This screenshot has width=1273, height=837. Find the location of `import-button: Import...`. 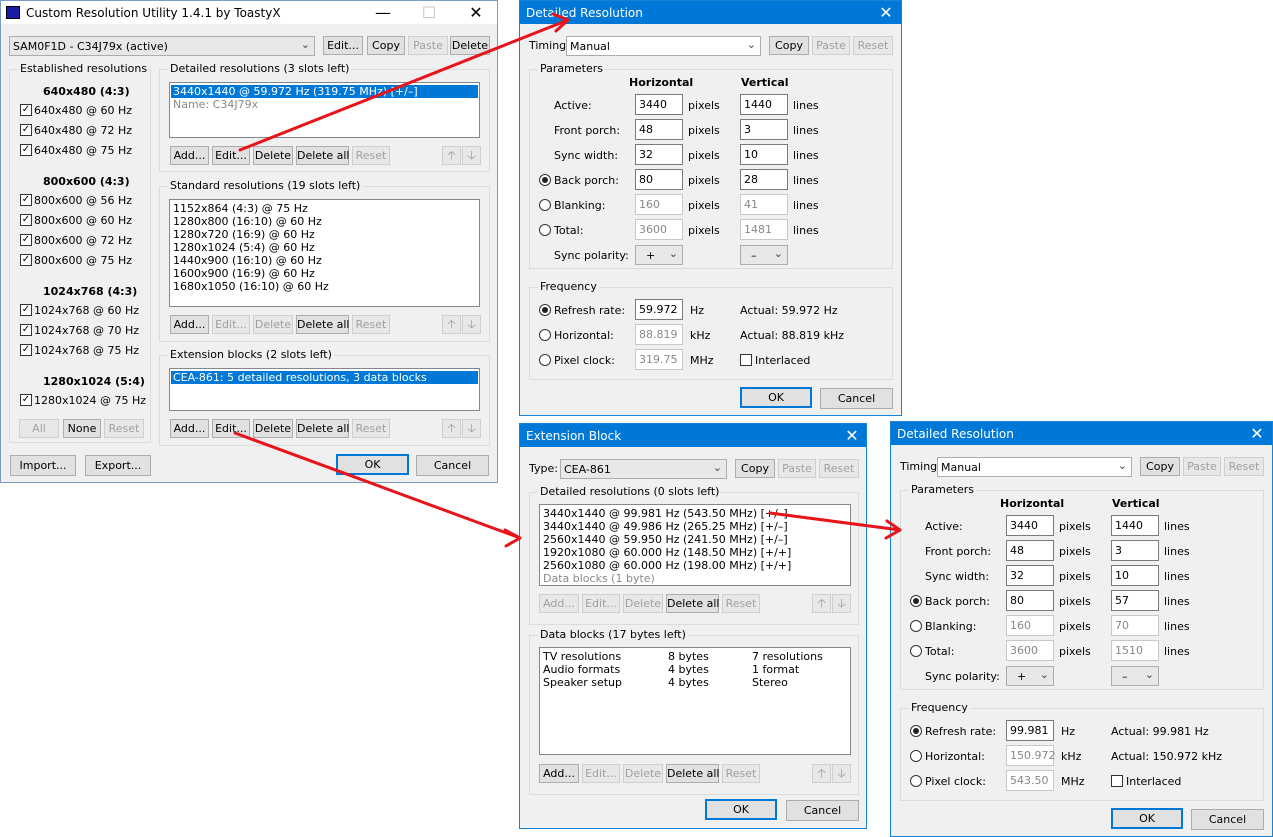

import-button: Import... is located at coordinates (43, 465).